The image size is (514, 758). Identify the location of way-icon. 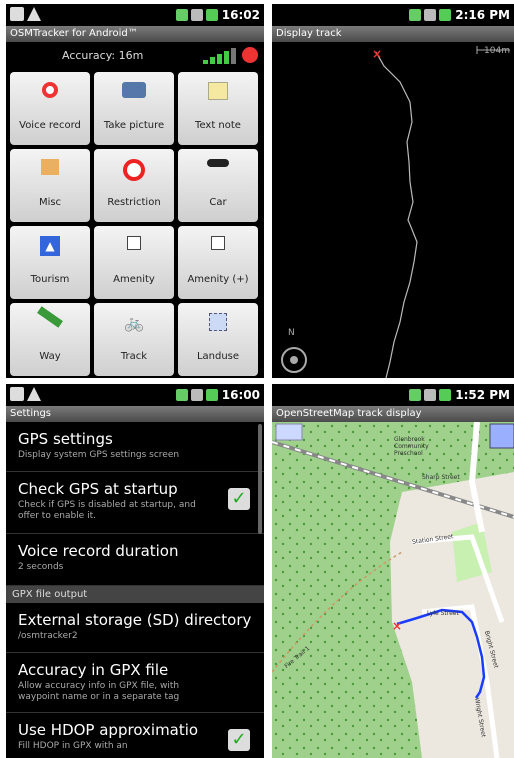
(50, 317).